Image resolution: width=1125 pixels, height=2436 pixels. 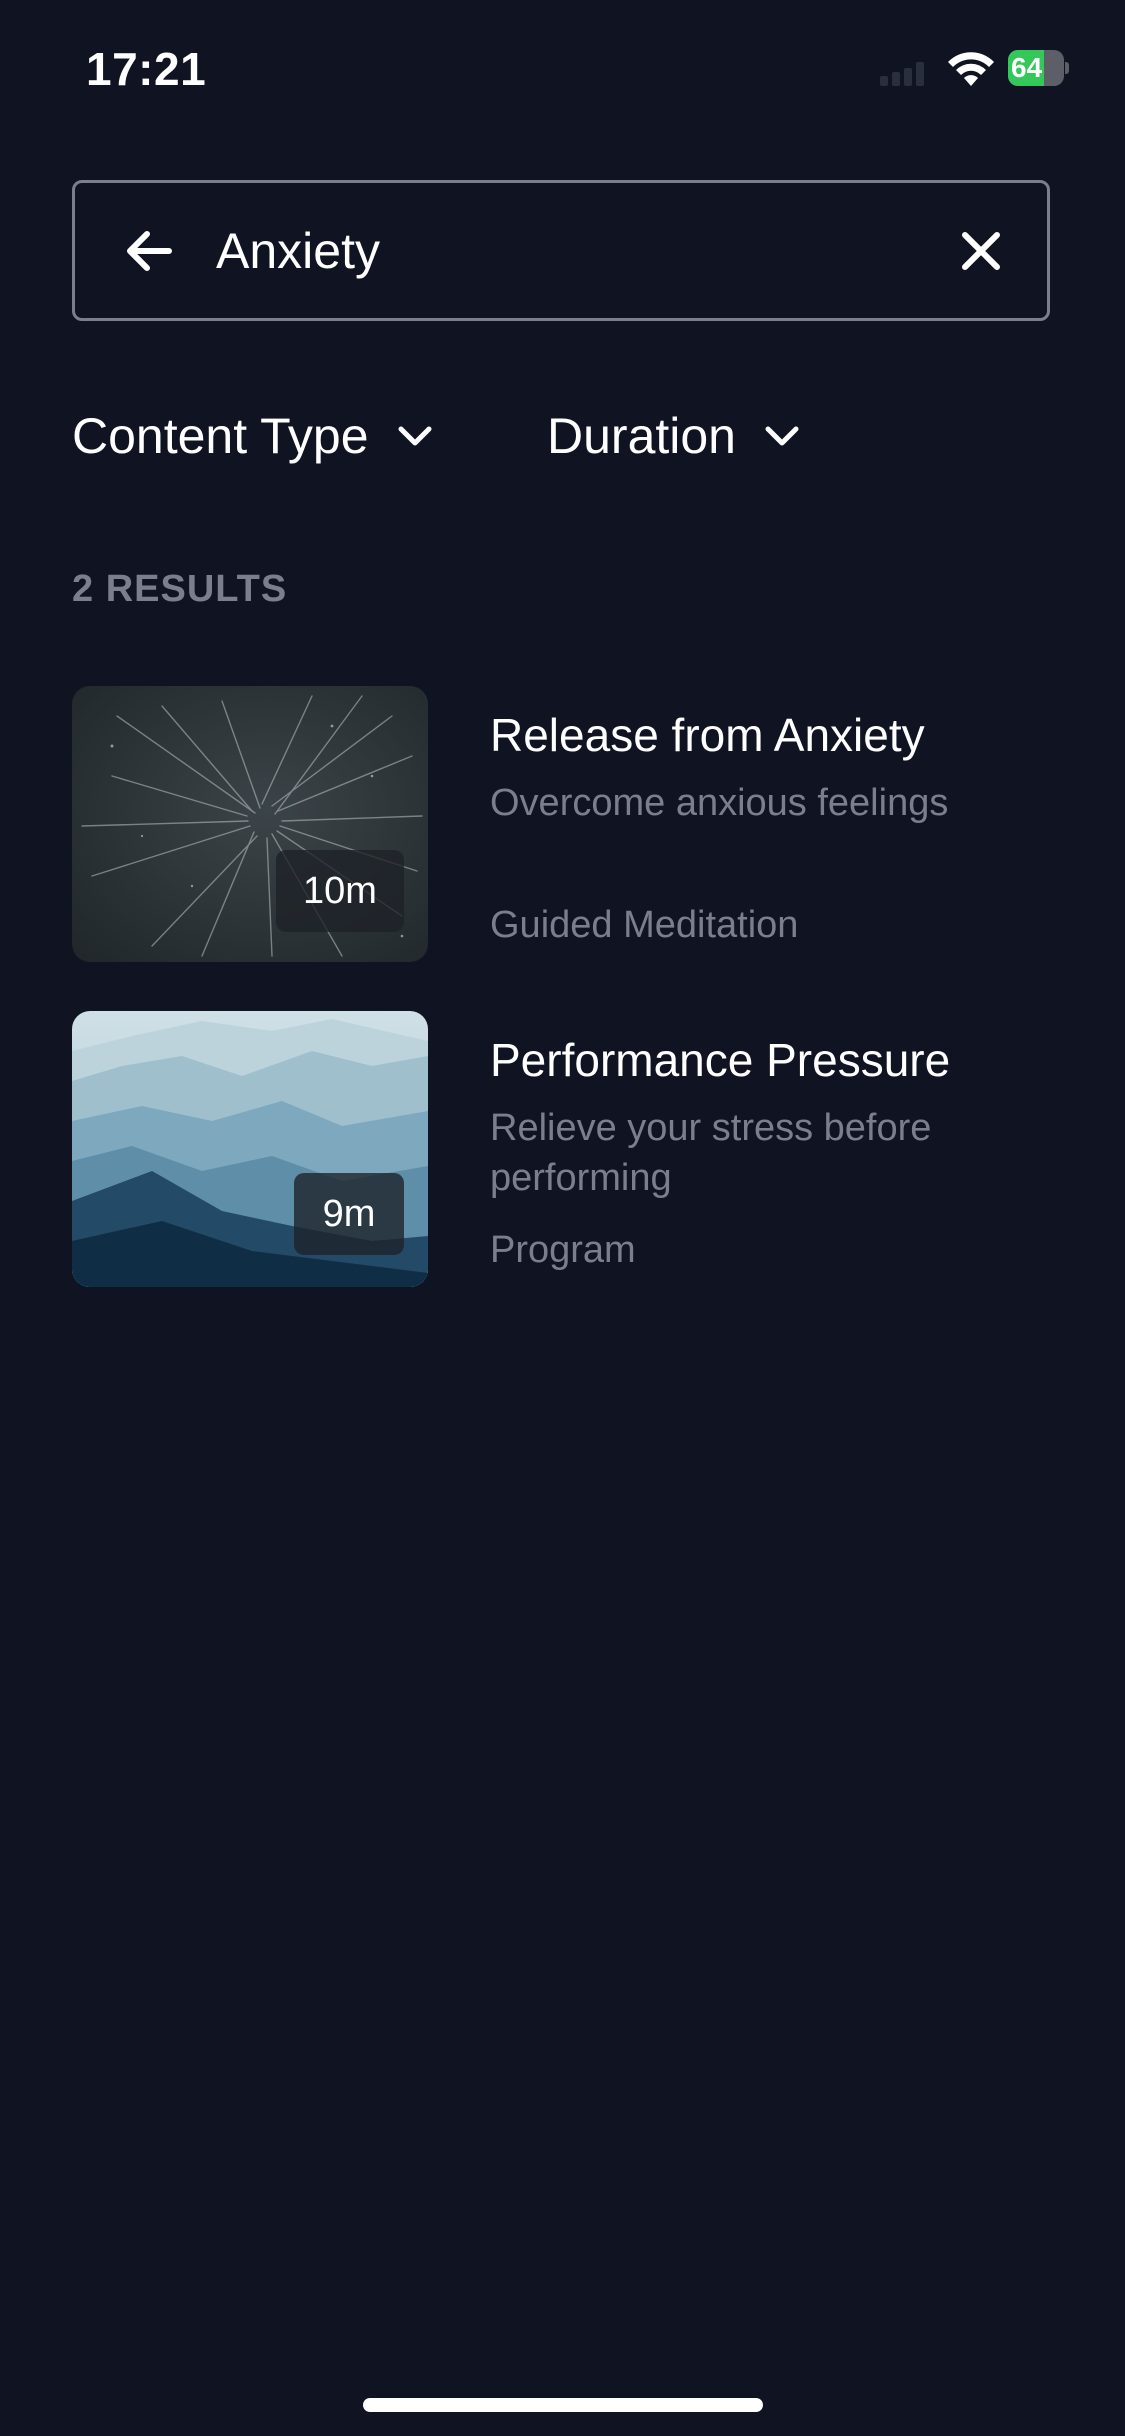 I want to click on filter-content-type-label: Content Type, so click(x=220, y=436).